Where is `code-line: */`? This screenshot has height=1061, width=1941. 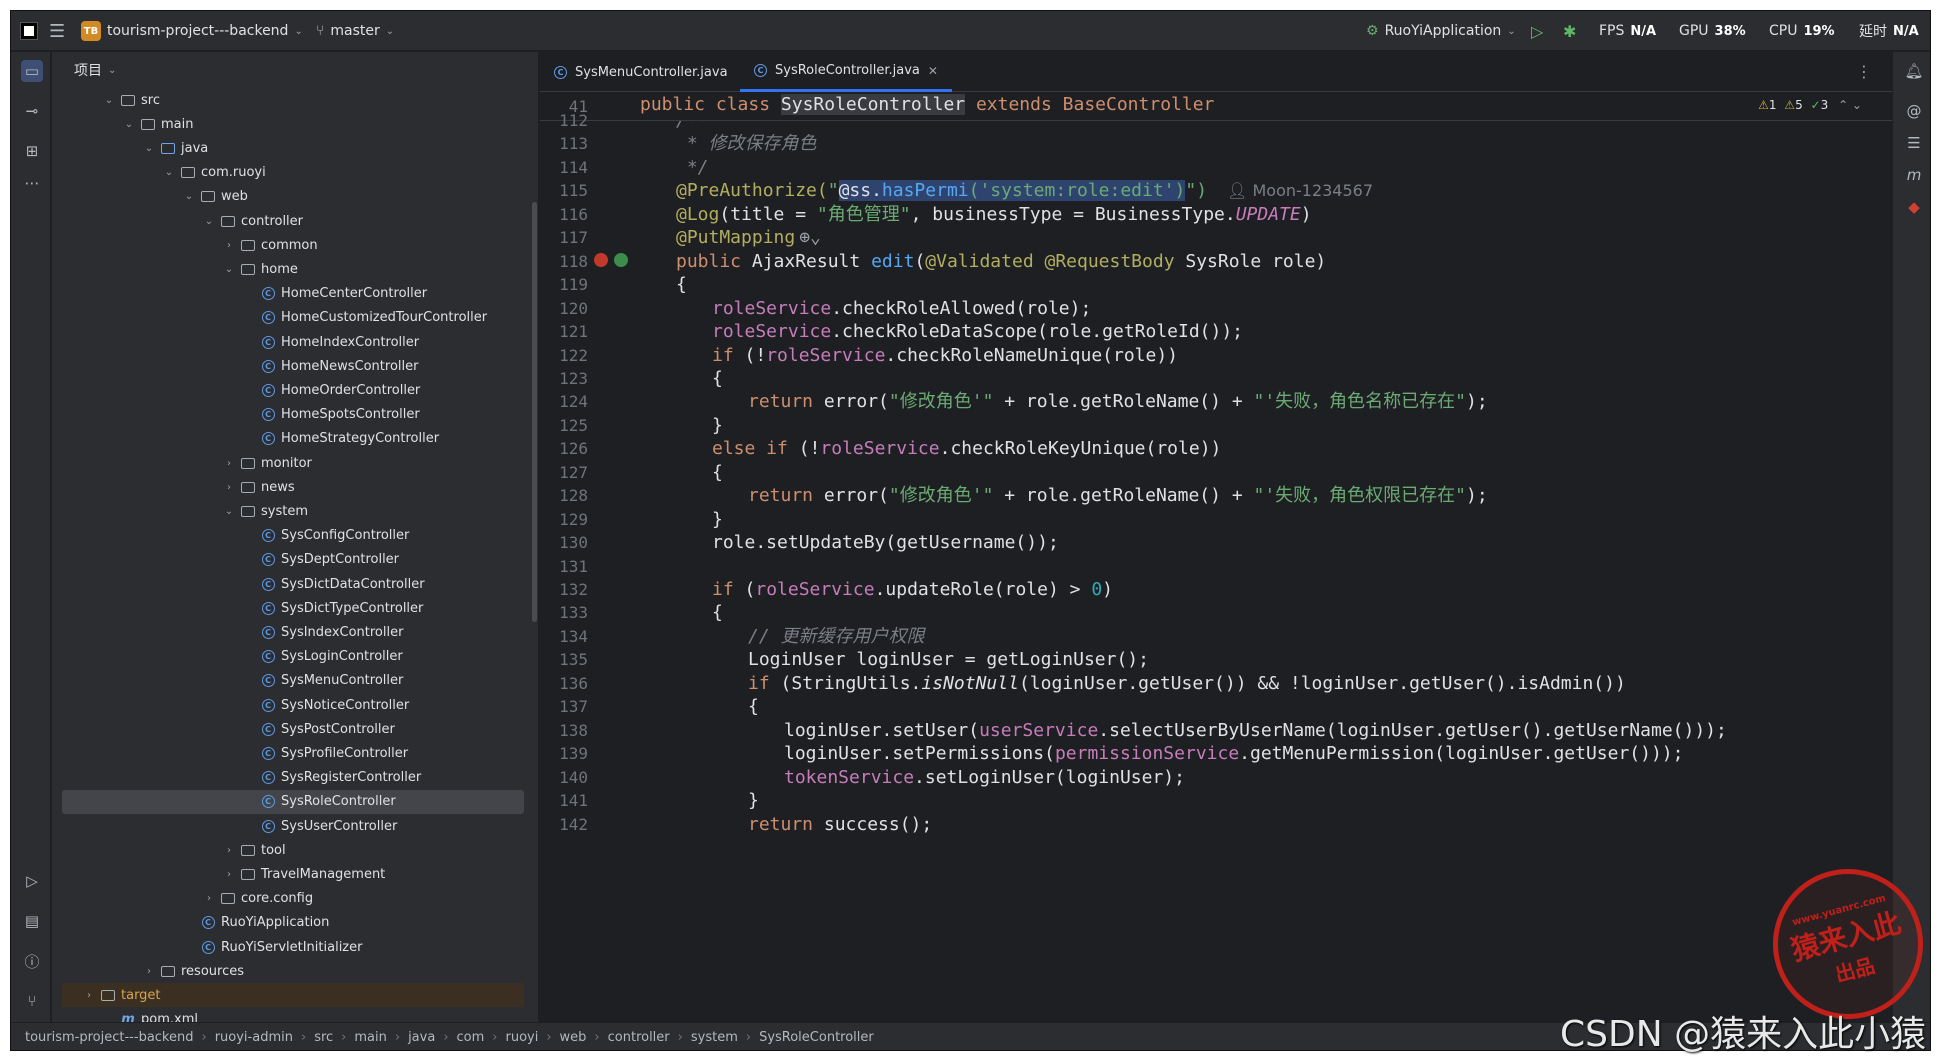
code-line: */ is located at coordinates (674, 168).